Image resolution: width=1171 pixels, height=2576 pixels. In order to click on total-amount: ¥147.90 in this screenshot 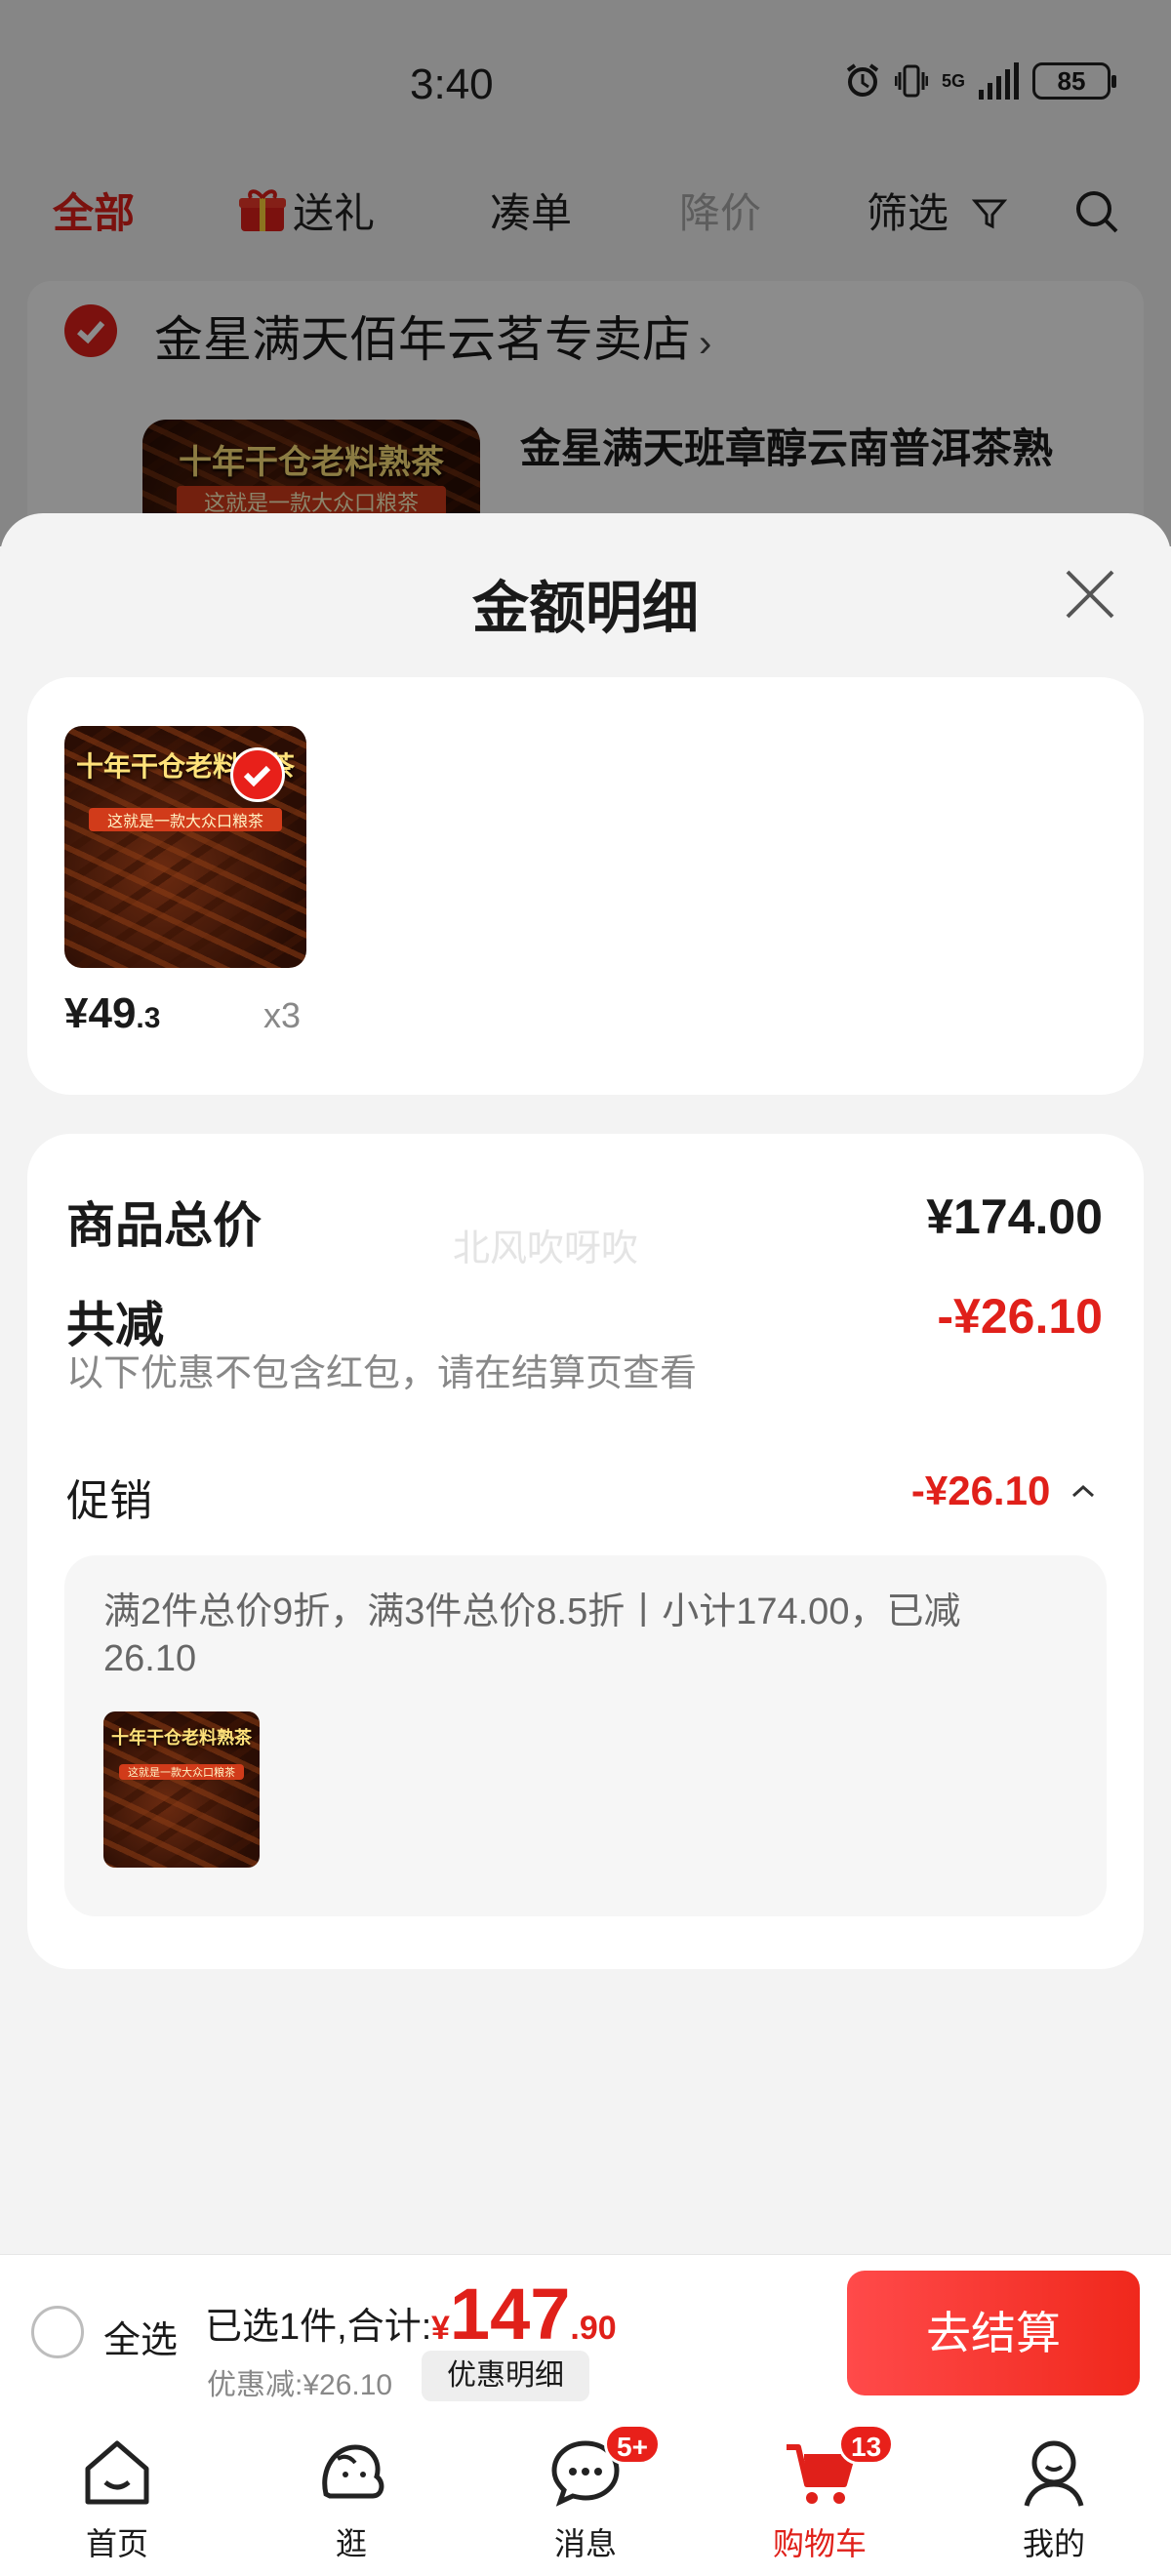, I will do `click(524, 2314)`.